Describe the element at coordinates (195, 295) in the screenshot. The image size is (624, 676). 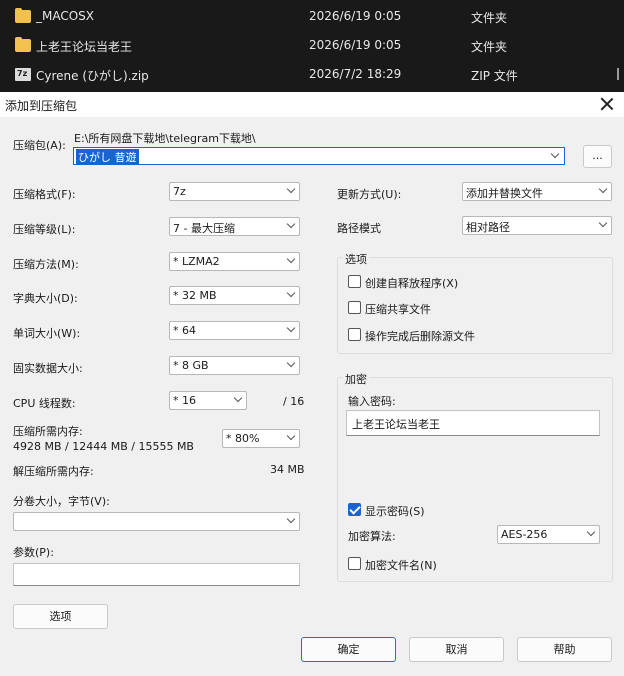
I see `dictionary-value: * 32 MB` at that location.